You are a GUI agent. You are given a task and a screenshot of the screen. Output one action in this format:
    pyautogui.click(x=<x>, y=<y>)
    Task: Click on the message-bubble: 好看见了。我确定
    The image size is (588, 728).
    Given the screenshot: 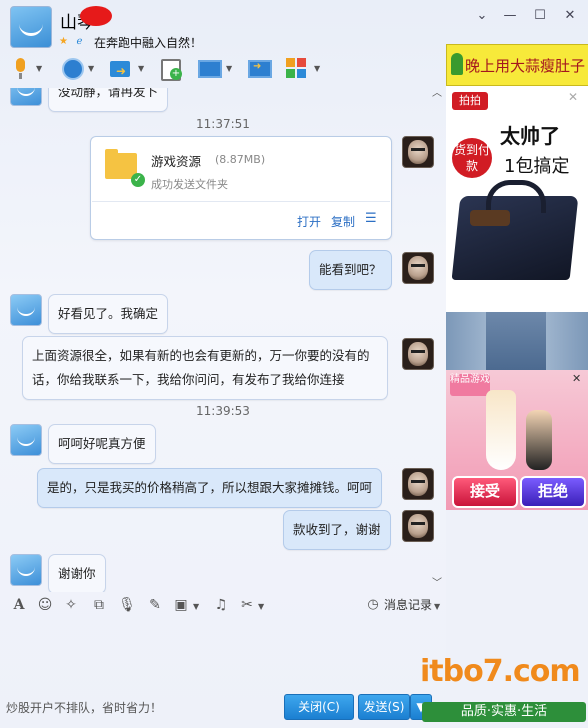 What is the action you would take?
    pyautogui.click(x=108, y=314)
    